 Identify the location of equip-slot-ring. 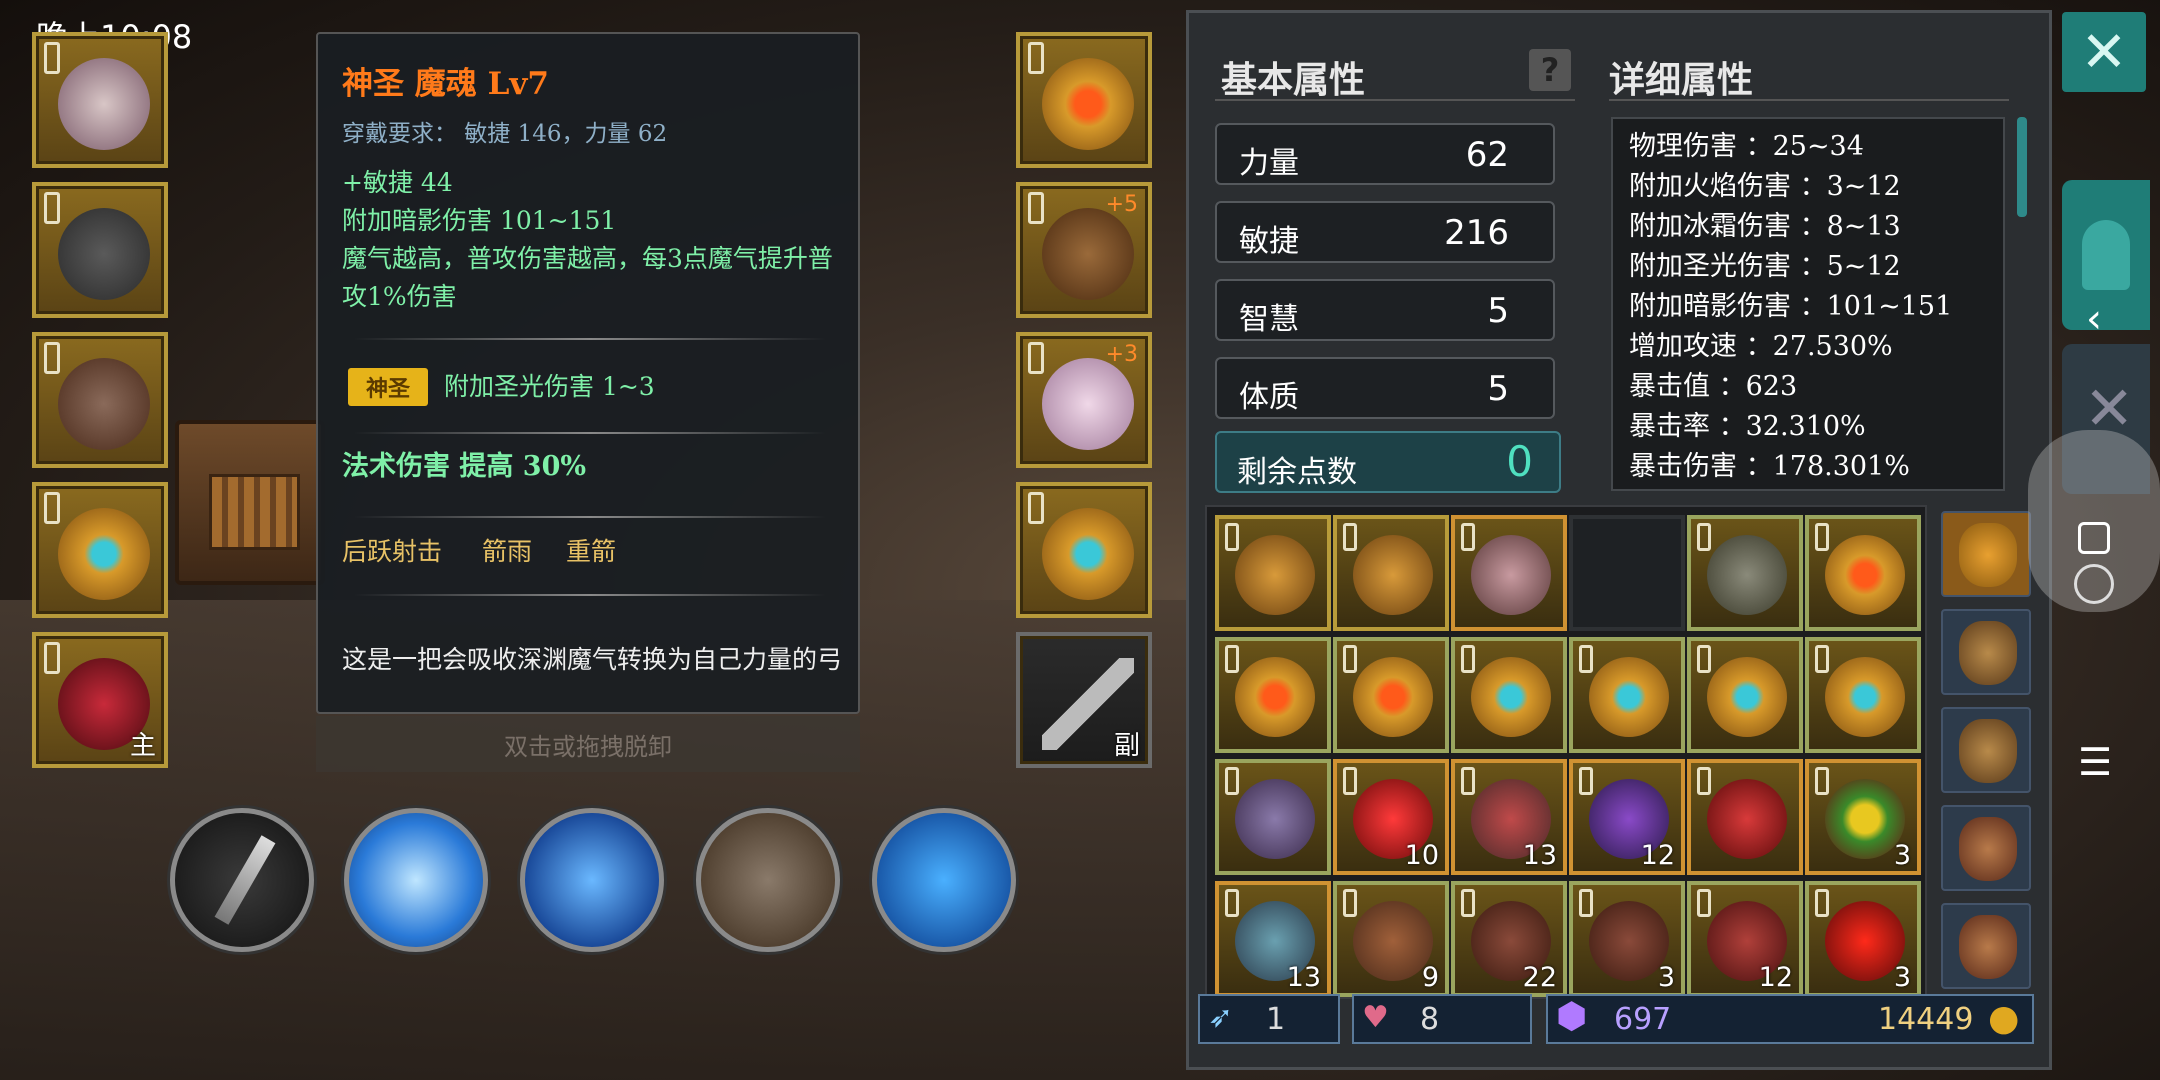
(100, 550).